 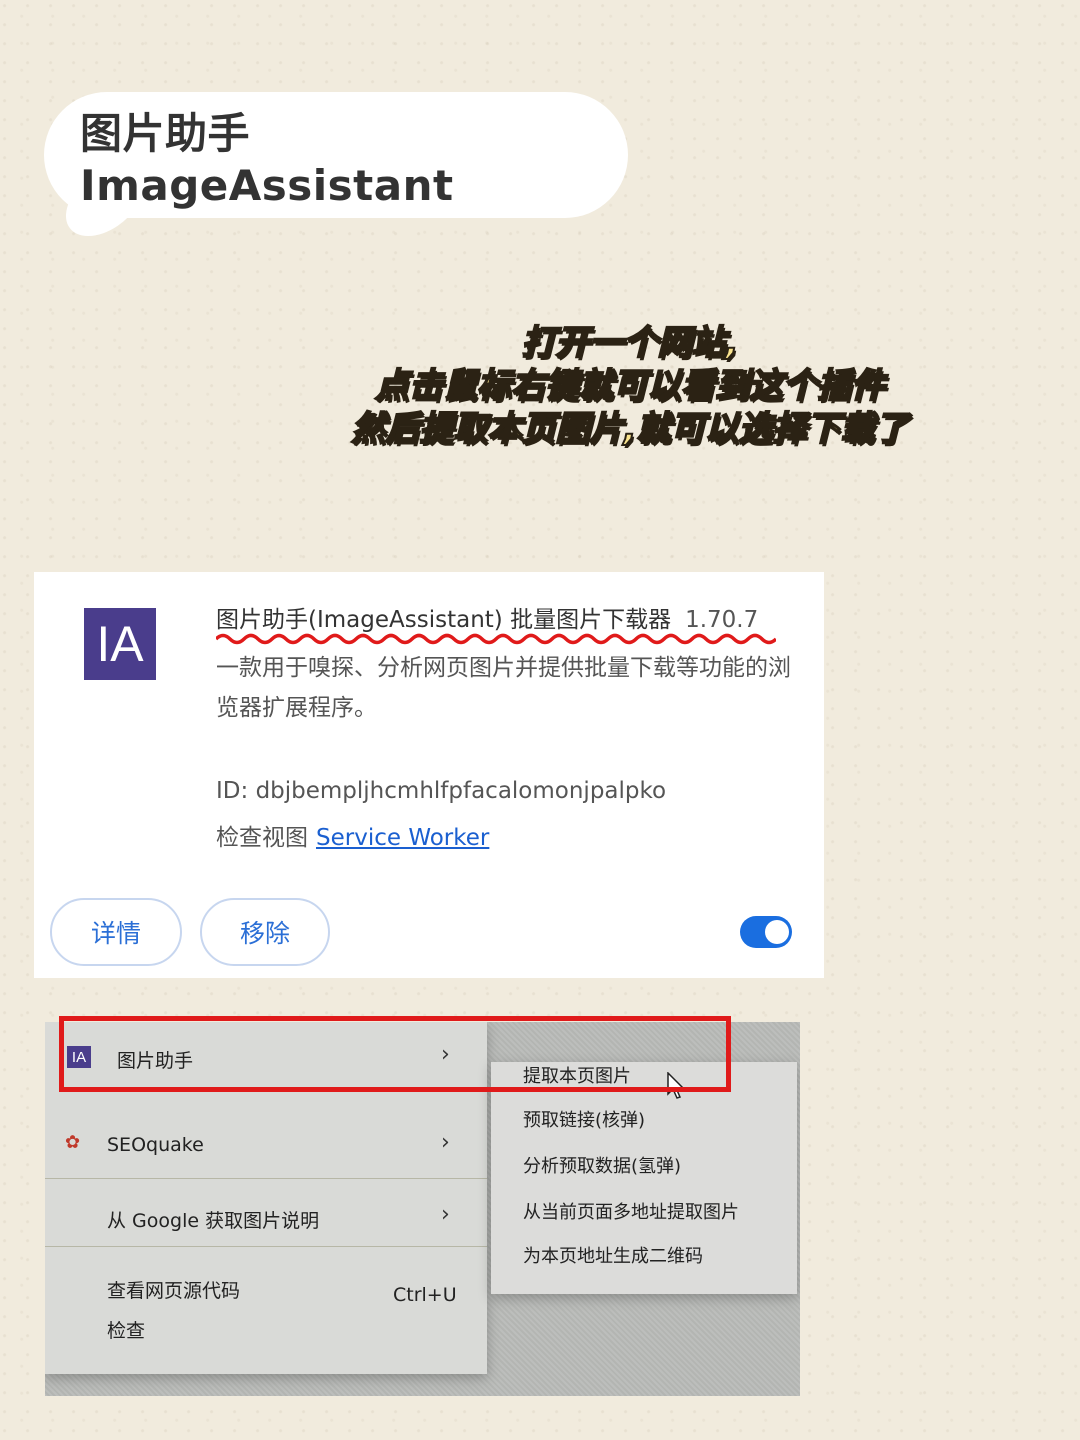 I want to click on details-button: 详情, so click(x=116, y=932).